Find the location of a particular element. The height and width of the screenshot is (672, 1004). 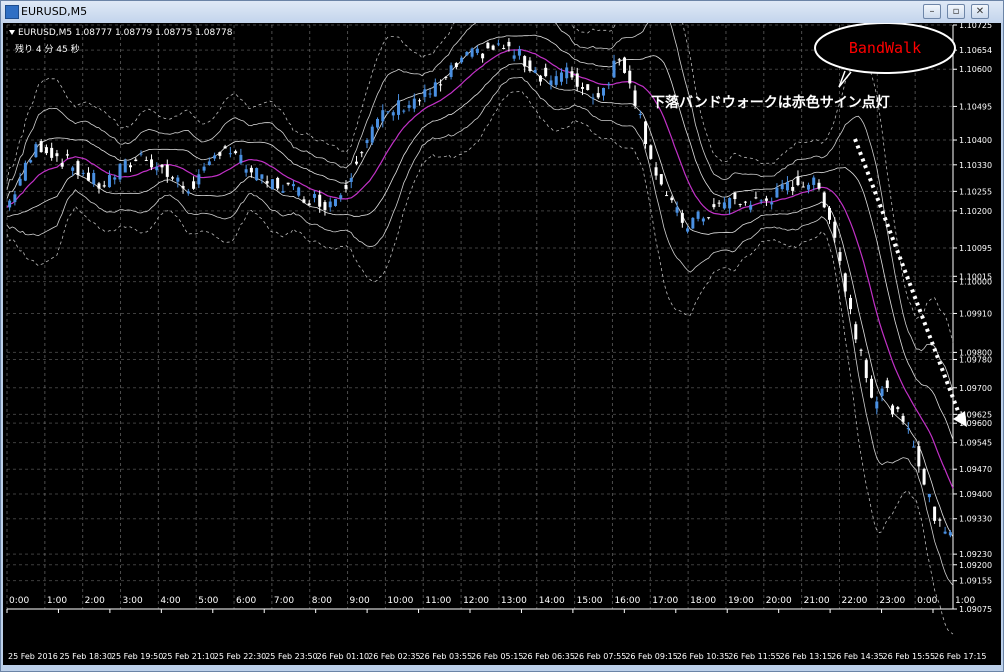

top-time-label: 14:00 is located at coordinates (552, 601).